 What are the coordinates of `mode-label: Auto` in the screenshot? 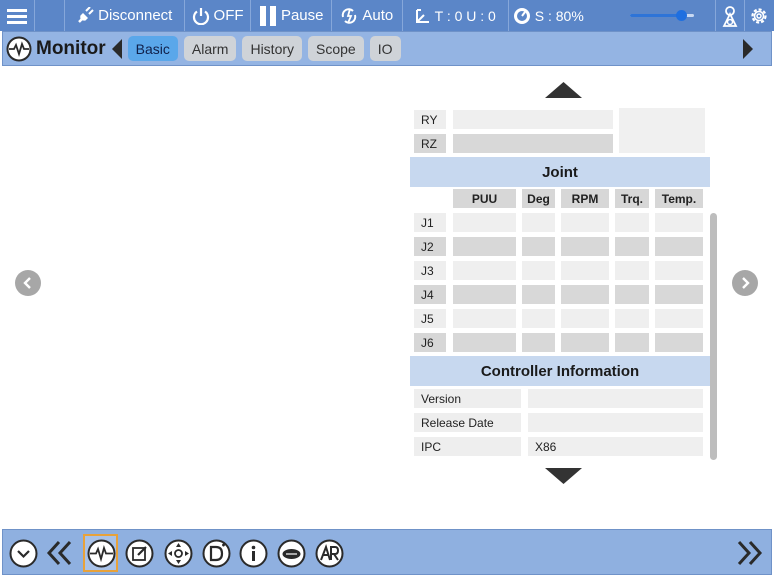 It's located at (378, 15).